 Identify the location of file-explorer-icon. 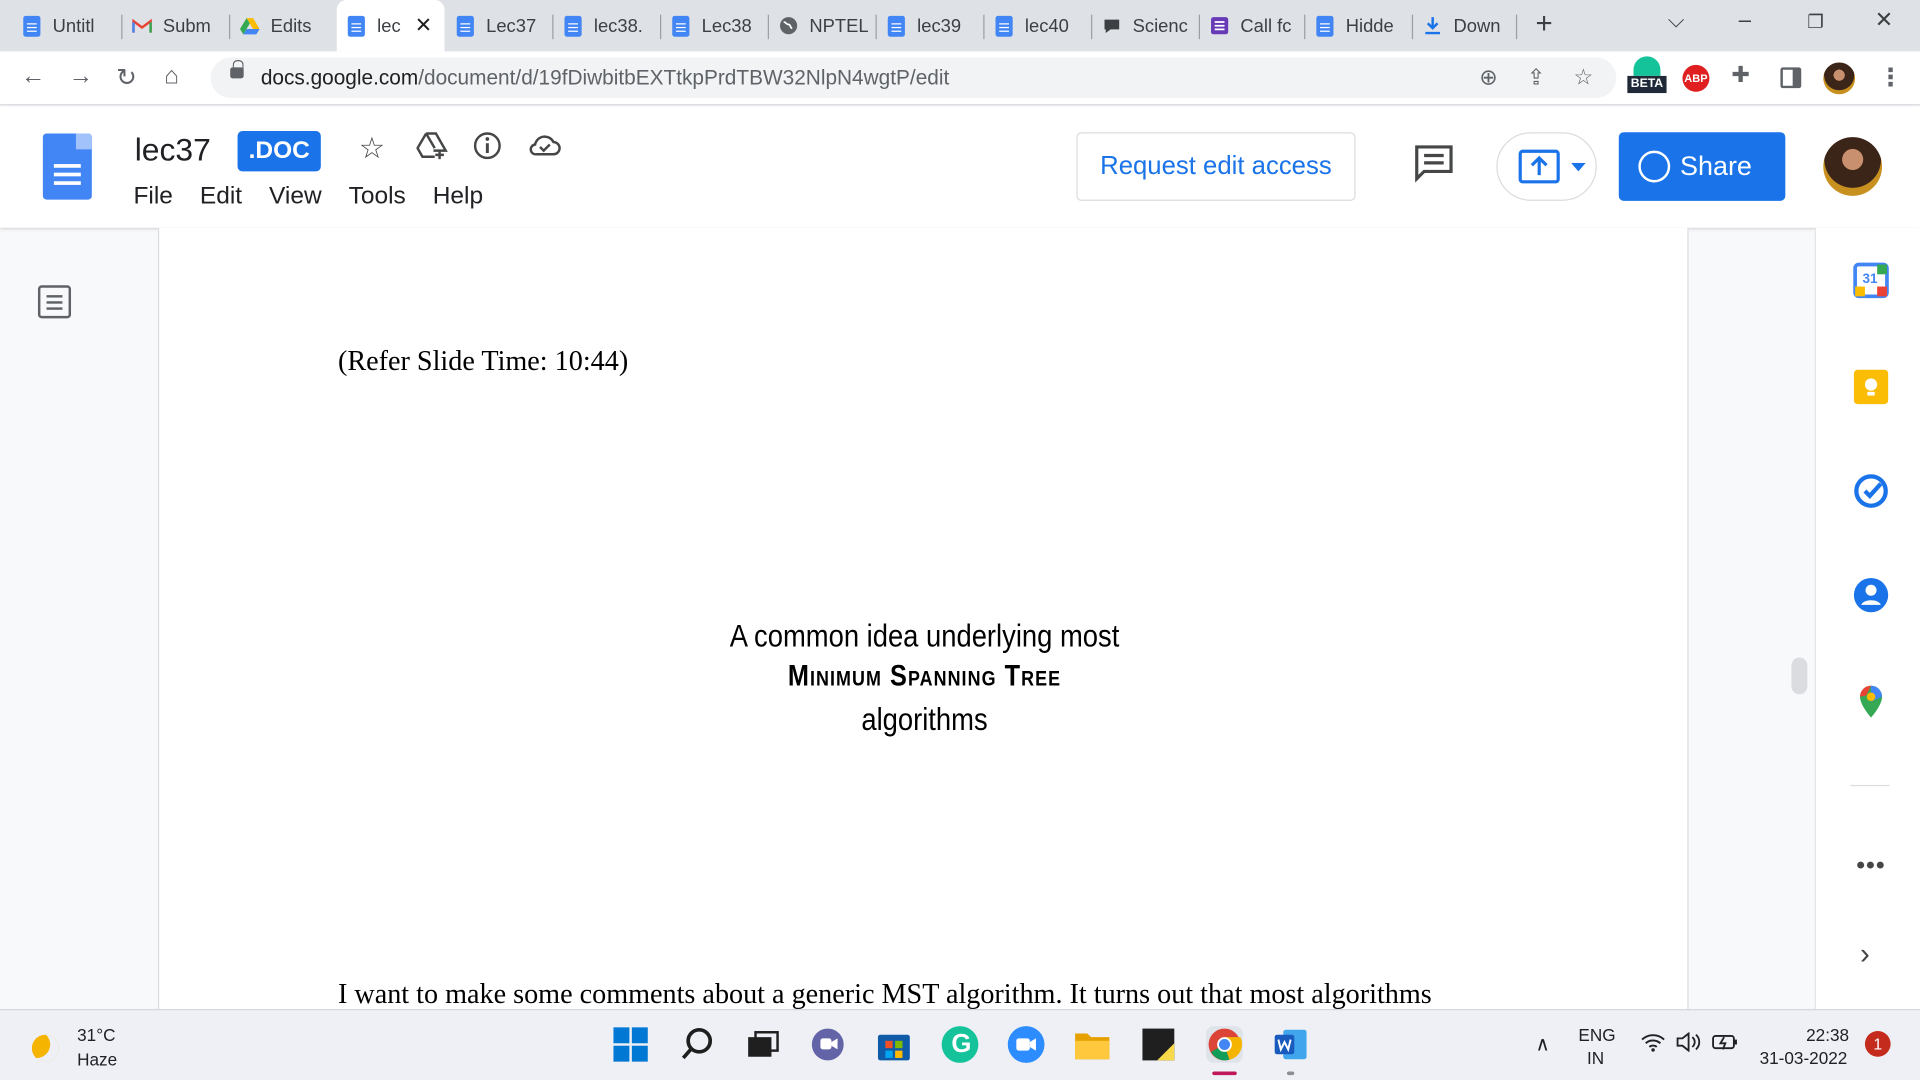
(1092, 1044).